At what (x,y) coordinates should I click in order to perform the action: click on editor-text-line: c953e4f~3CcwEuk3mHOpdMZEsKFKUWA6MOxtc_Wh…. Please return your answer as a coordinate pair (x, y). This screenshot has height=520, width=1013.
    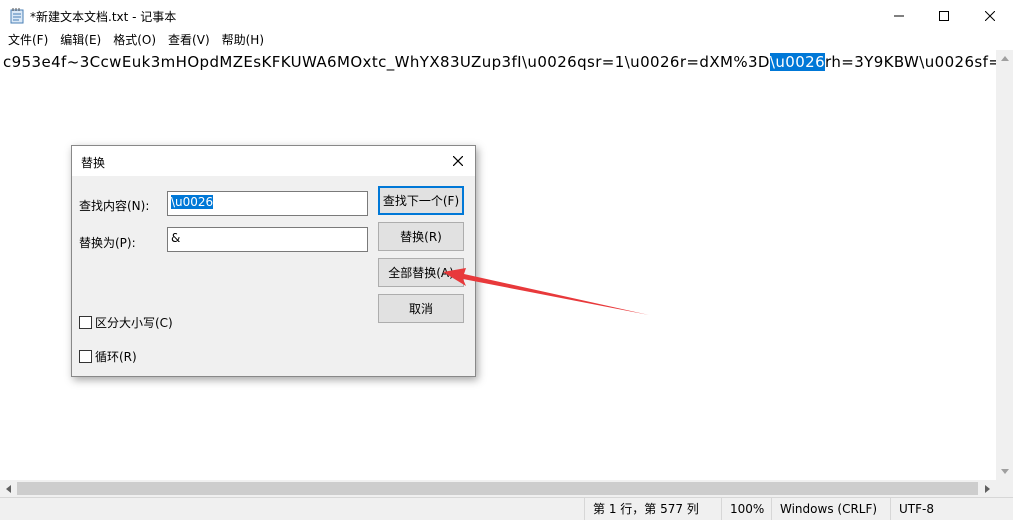
    Looking at the image, I should click on (499, 62).